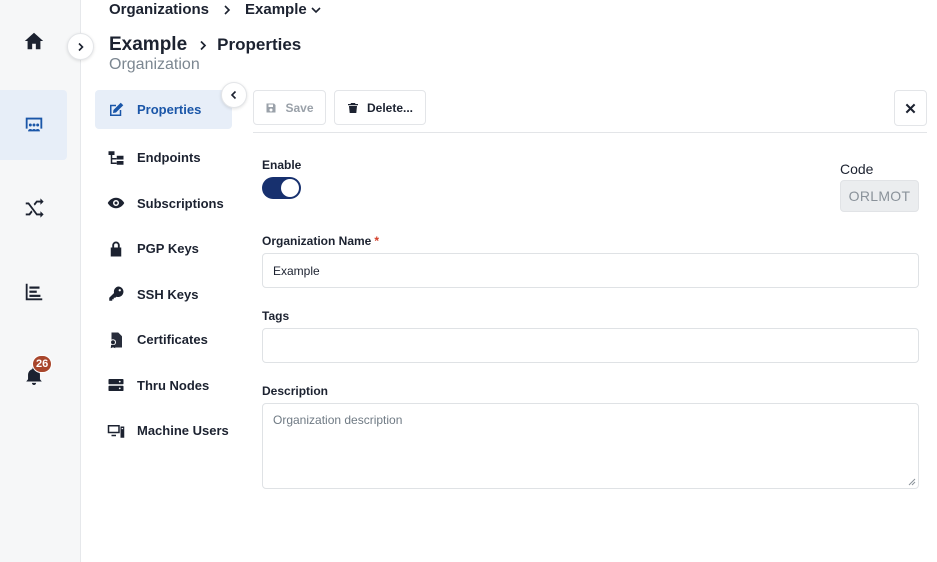 The image size is (937, 562). I want to click on section-item-certificates: Certificates, so click(163, 340).